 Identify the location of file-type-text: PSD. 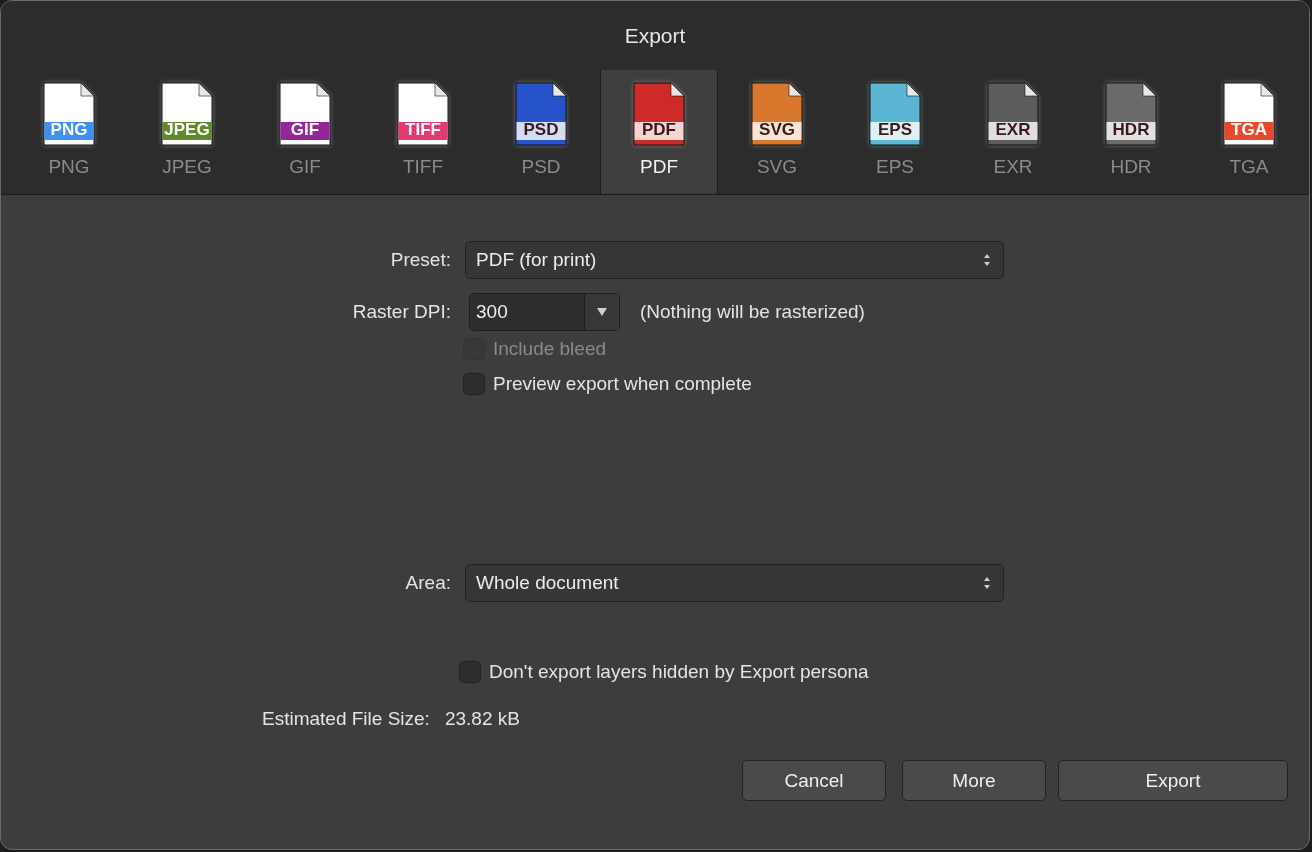
(541, 130).